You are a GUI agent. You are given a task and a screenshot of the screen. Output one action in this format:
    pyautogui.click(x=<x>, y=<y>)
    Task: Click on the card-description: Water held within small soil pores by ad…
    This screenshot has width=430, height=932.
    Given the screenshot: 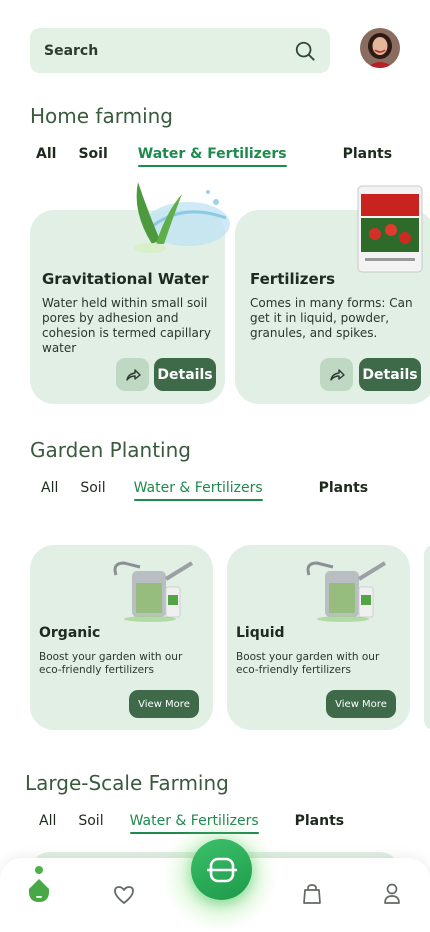 What is the action you would take?
    pyautogui.click(x=126, y=325)
    